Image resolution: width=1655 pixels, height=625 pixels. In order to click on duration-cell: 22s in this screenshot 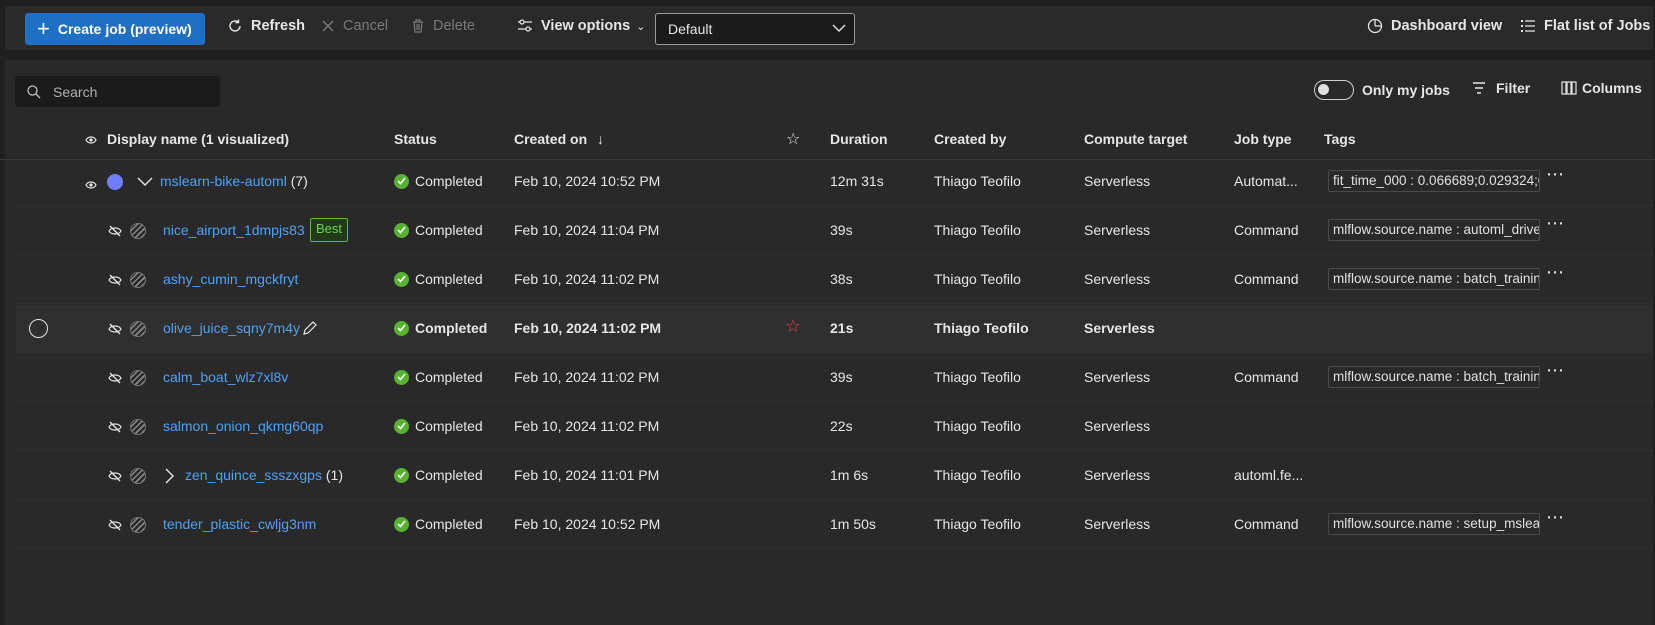, I will do `click(841, 426)`.